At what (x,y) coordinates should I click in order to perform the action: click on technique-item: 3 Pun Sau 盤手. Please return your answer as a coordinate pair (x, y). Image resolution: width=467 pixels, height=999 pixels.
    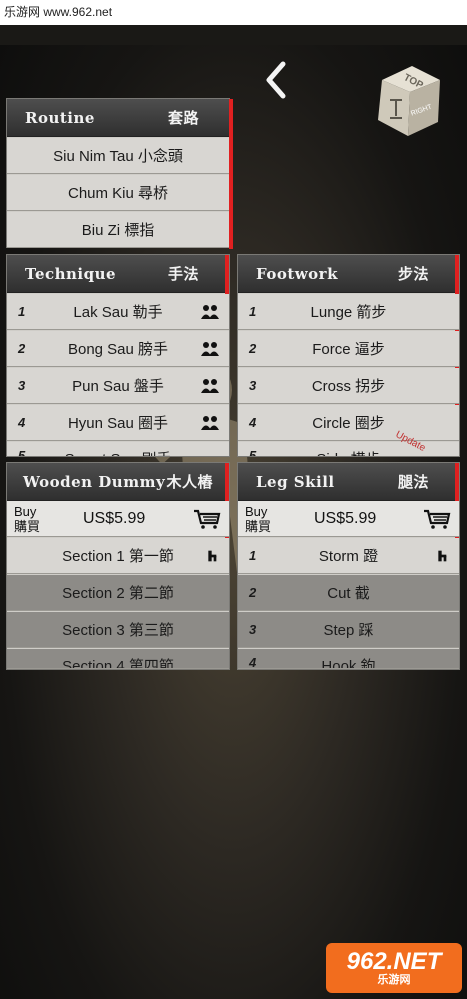
    Looking at the image, I should click on (118, 386).